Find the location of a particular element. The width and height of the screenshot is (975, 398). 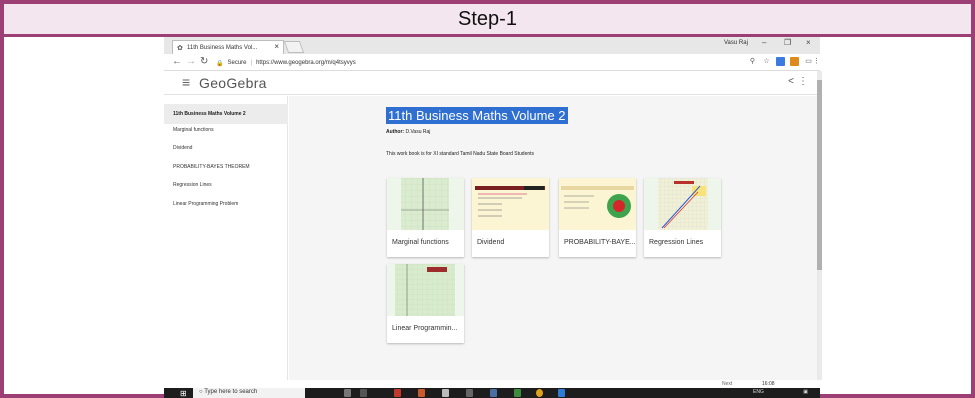

windows-taskbar: ⊞ ○ Type here to search ENG 16:08 ▣ is located at coordinates (492, 389).